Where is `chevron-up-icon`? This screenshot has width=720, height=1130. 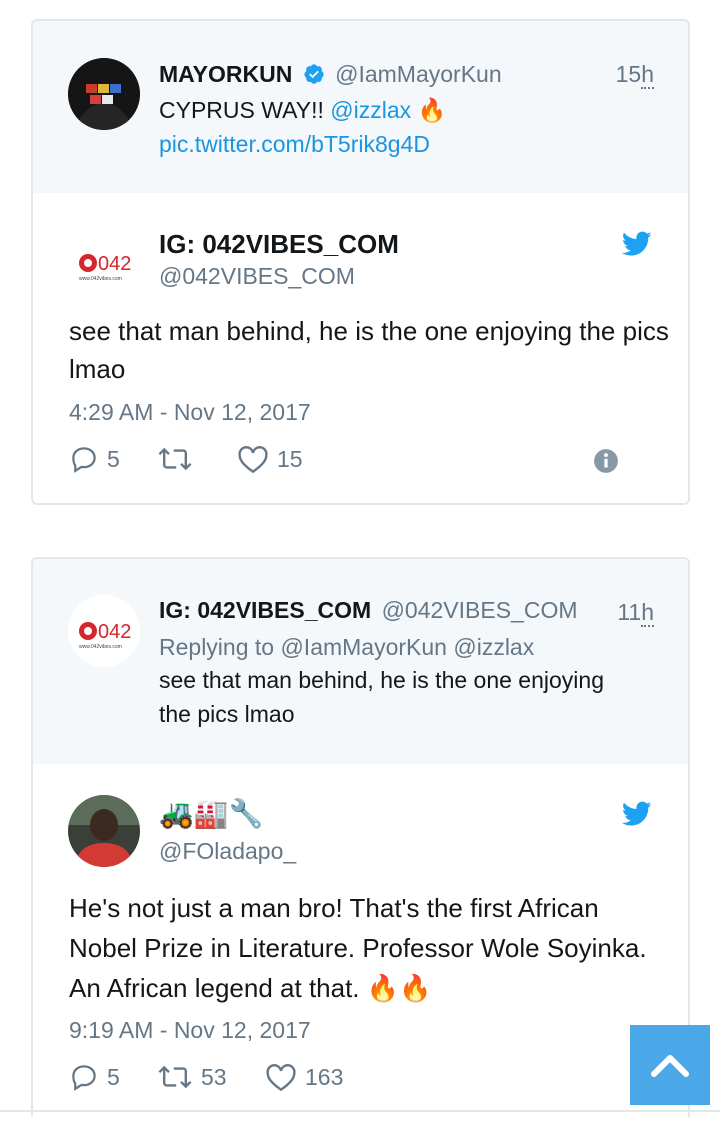 chevron-up-icon is located at coordinates (670, 1066).